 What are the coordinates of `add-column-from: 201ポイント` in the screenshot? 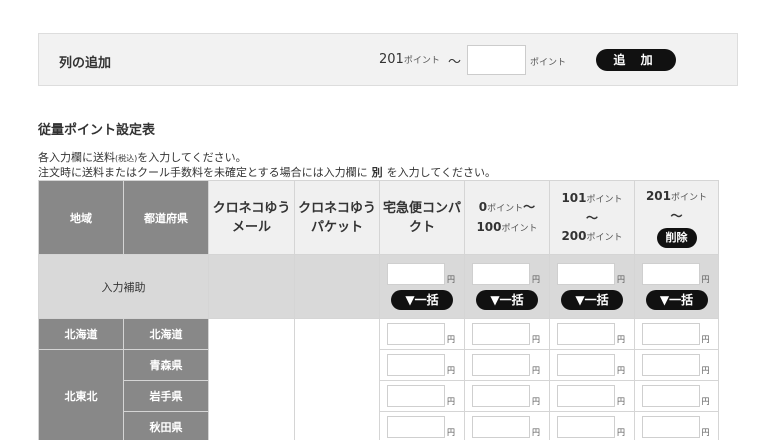 It's located at (409, 59).